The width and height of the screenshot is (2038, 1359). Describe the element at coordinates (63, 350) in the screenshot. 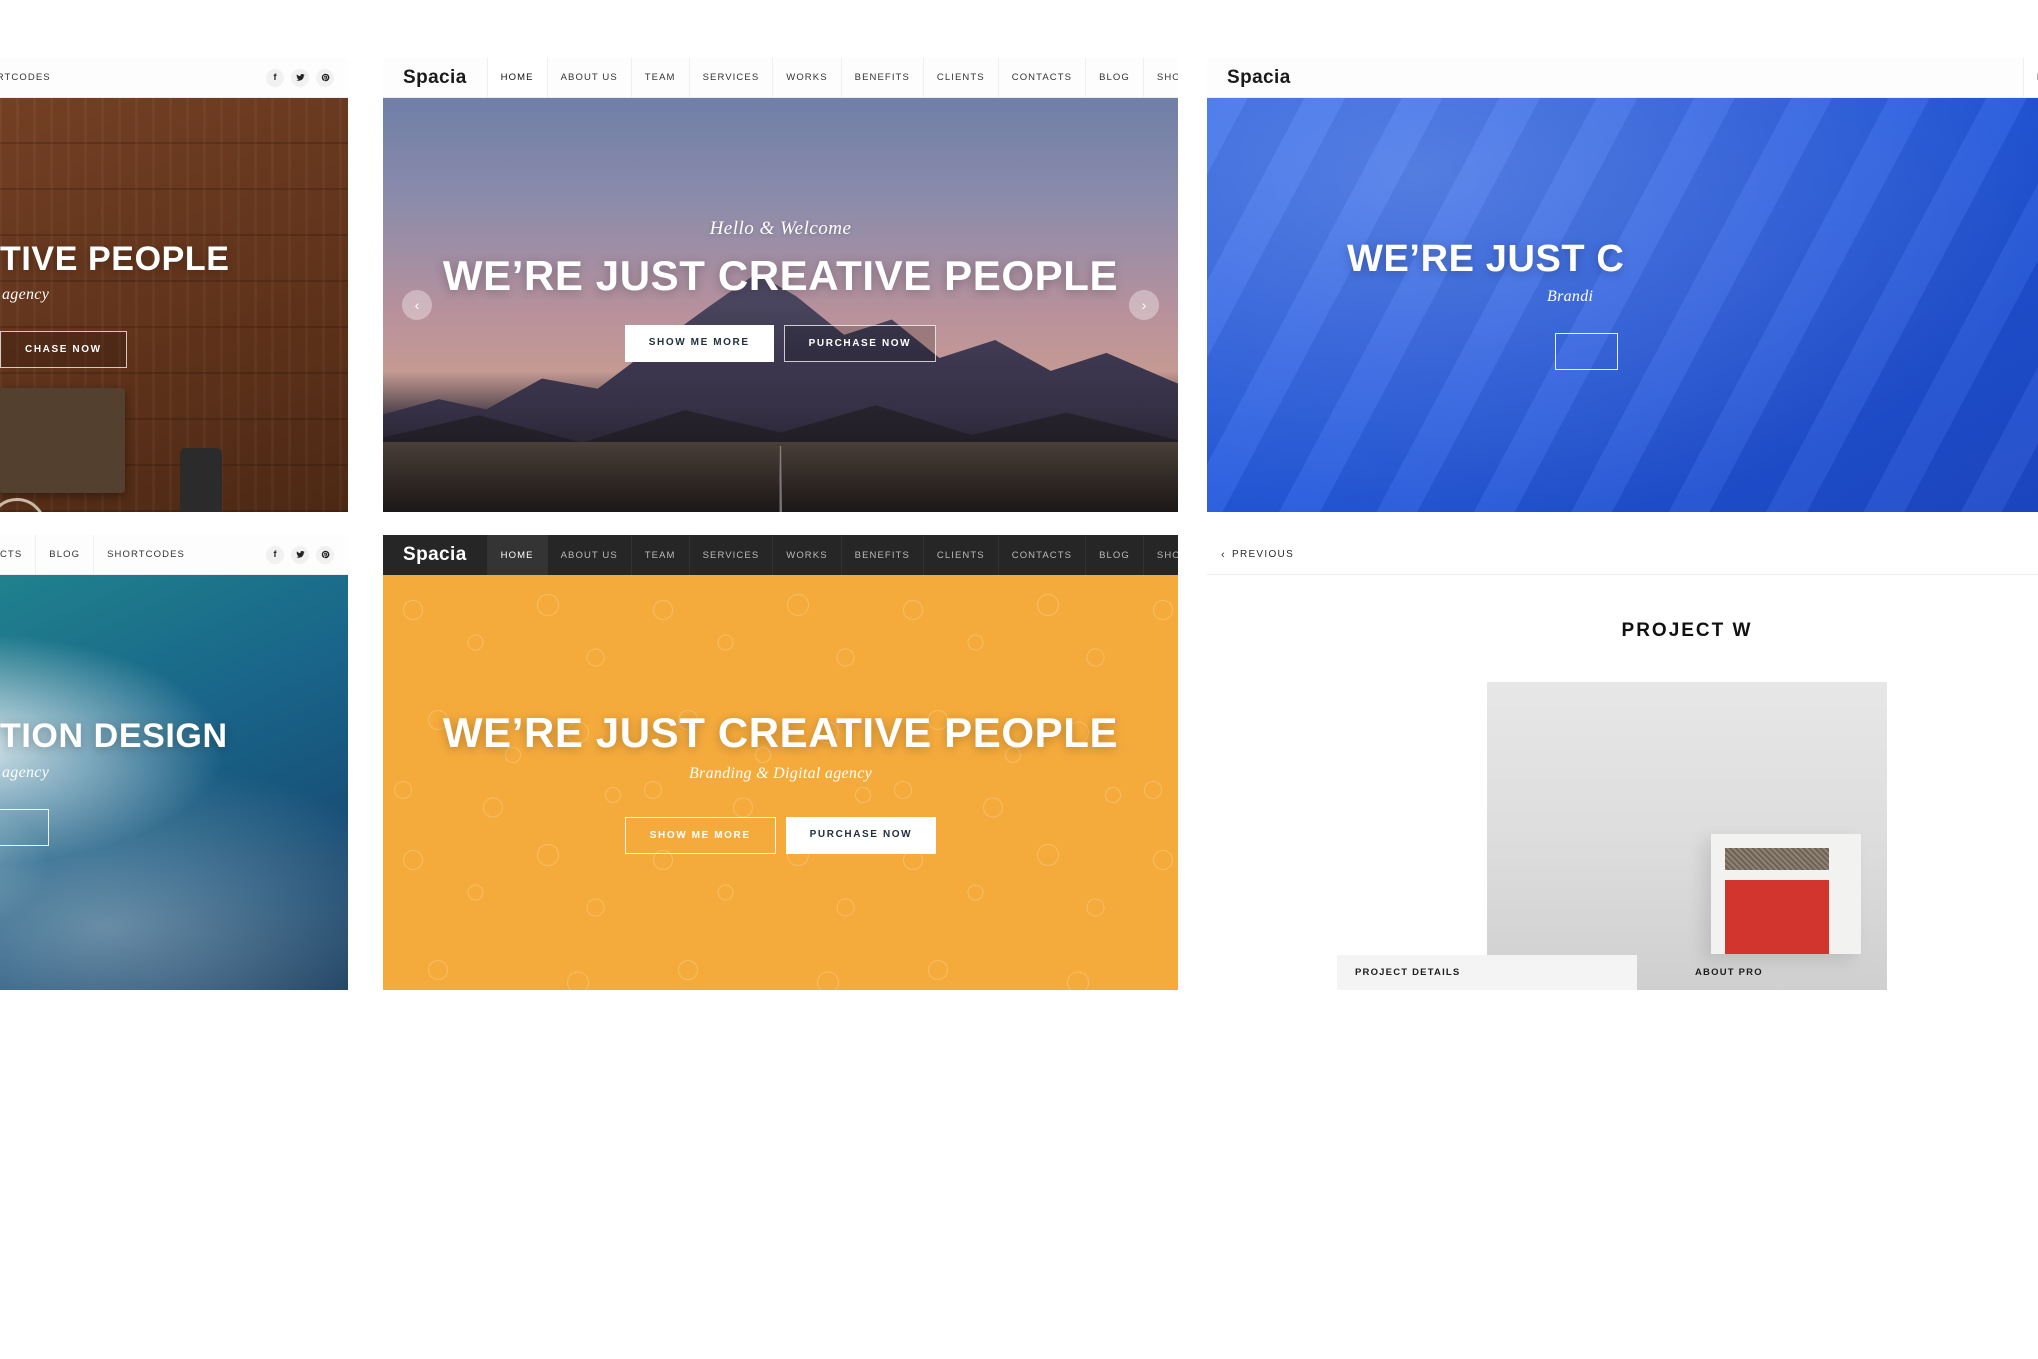

I see `purchase-now-button: CHASE NOW` at that location.